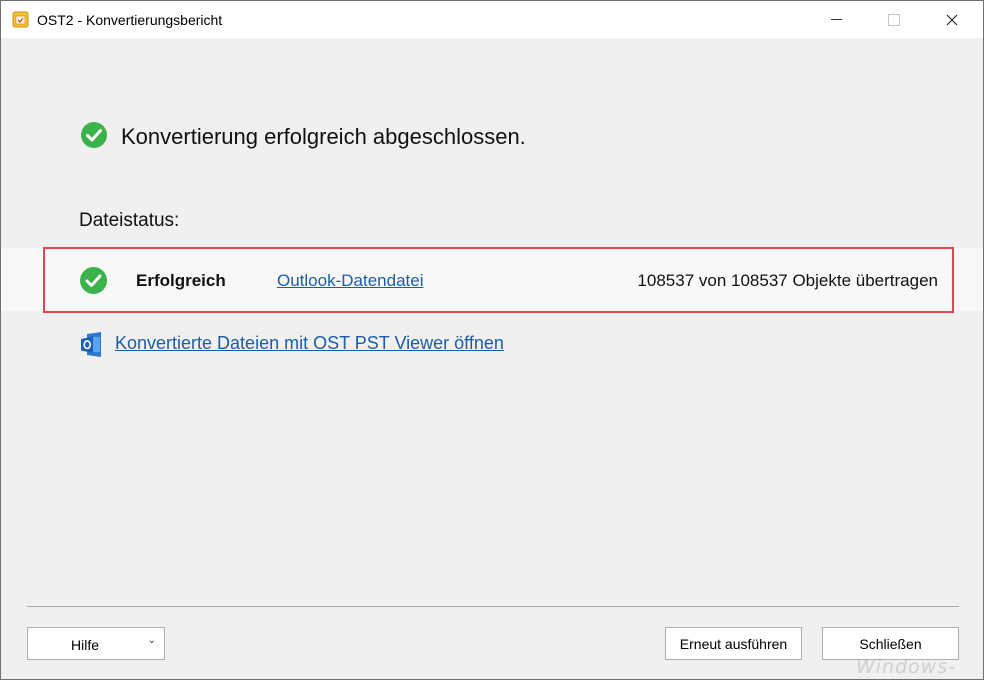 This screenshot has width=984, height=680. I want to click on close-icon, so click(952, 19).